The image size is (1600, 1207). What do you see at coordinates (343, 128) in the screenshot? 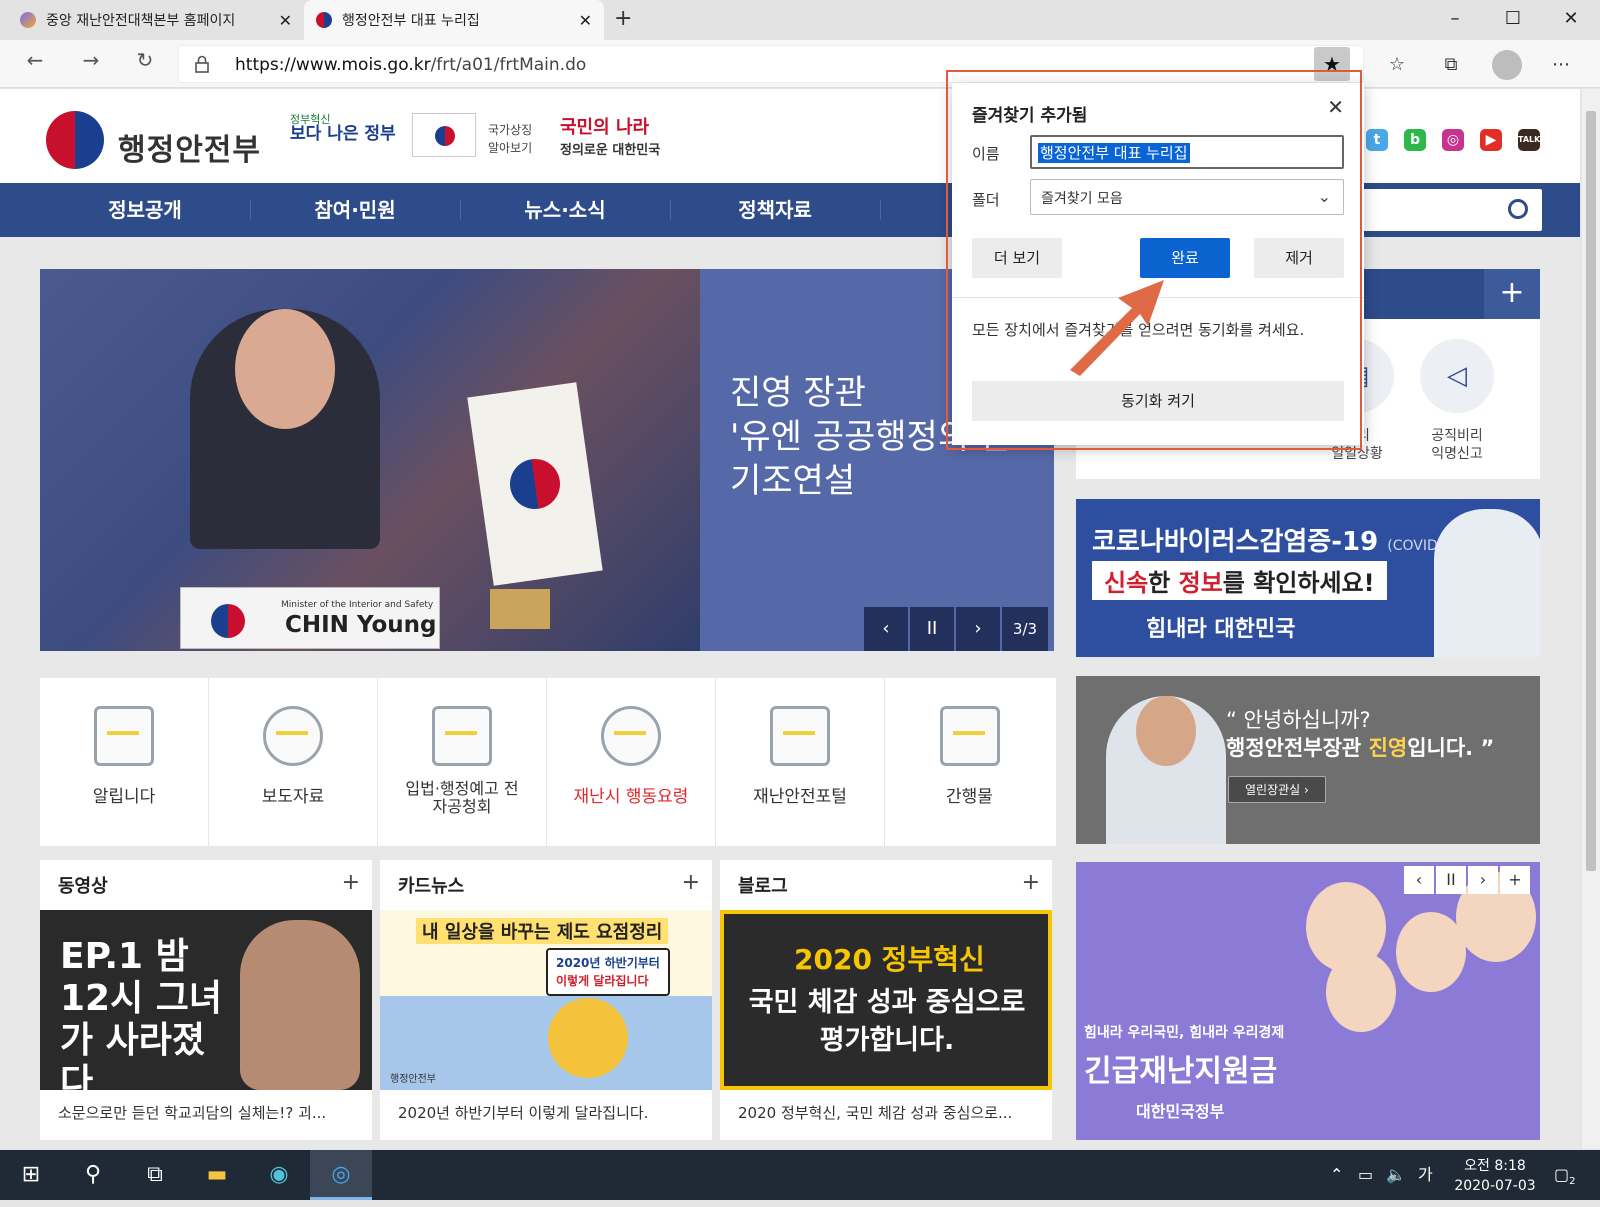
I see `gov-innovation-banner: 정부혁신 보다 나은 정부` at bounding box center [343, 128].